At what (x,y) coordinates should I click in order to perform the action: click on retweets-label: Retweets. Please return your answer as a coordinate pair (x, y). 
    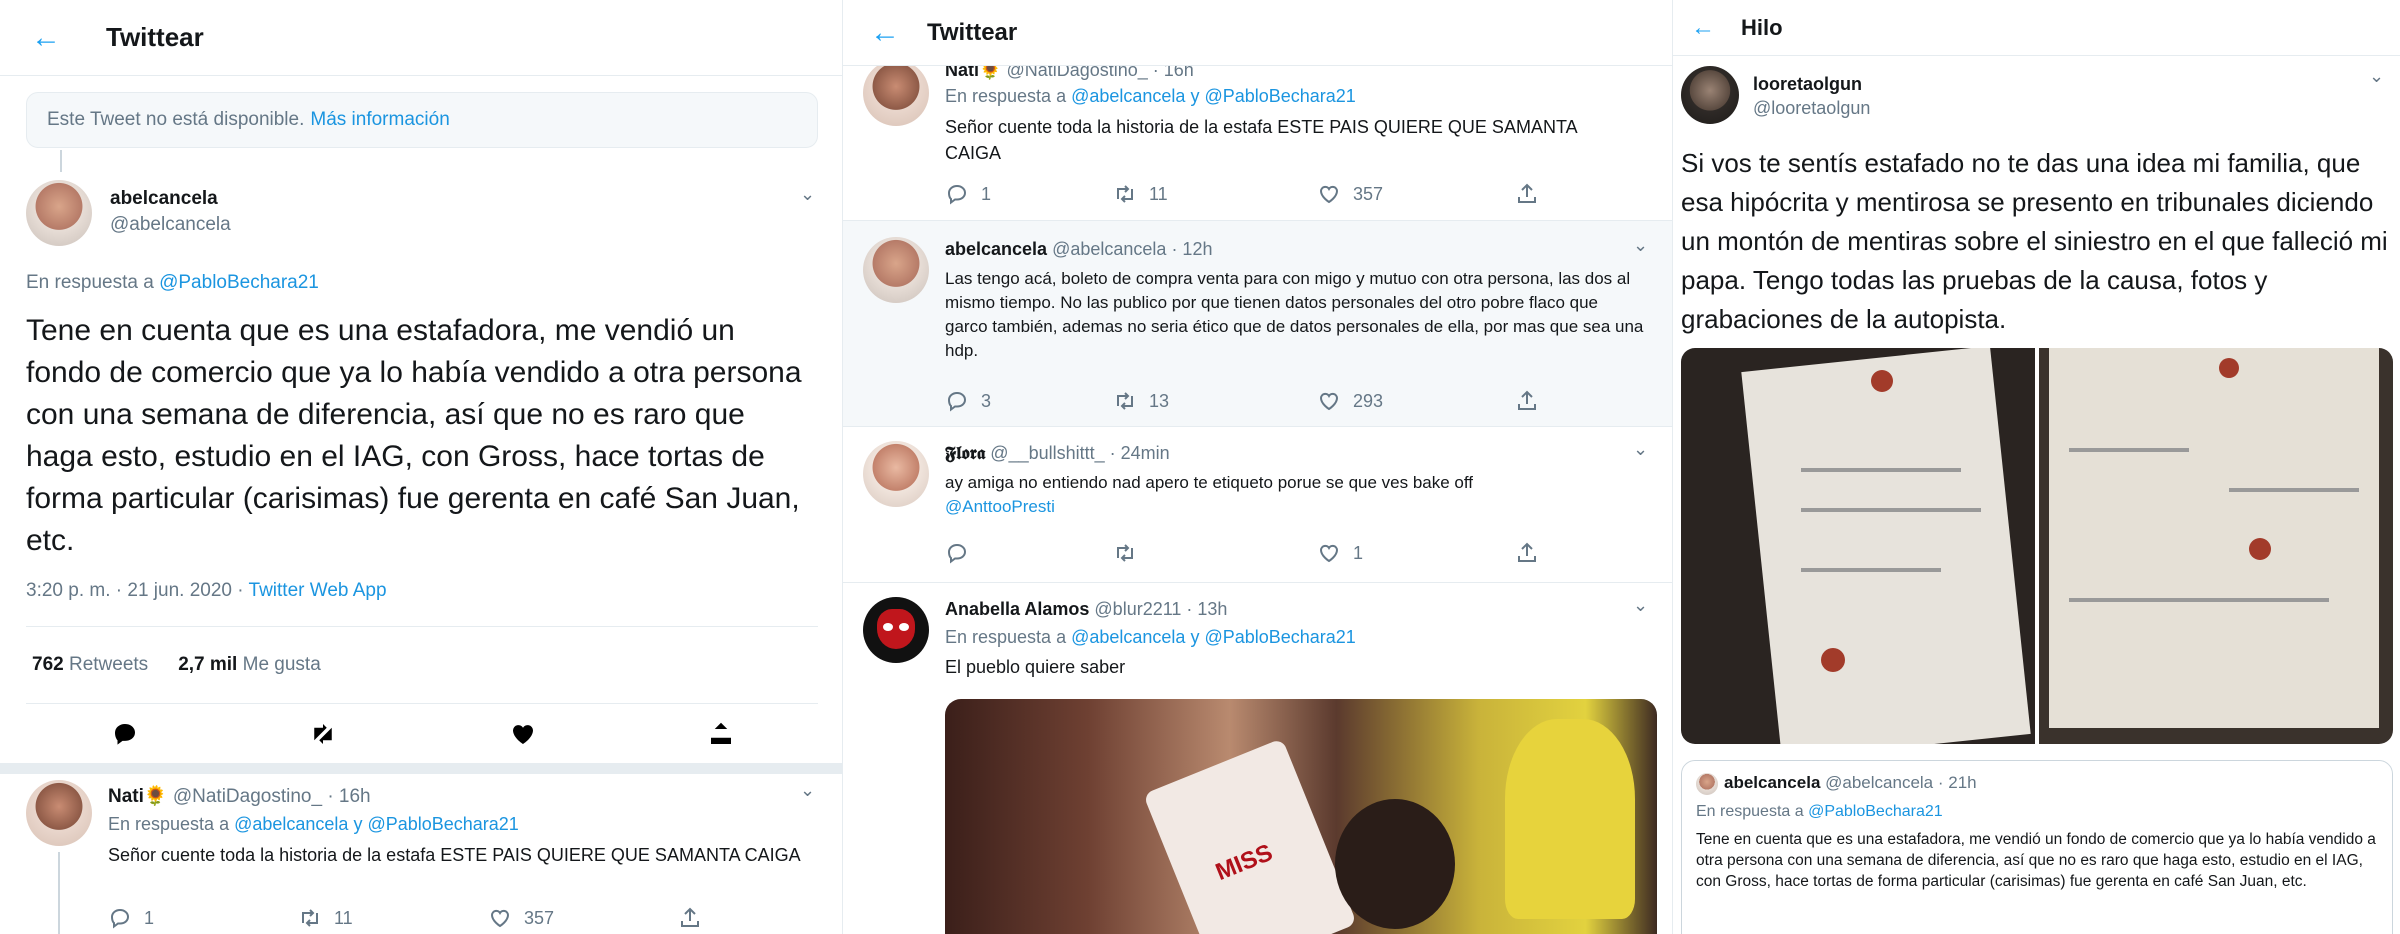
    Looking at the image, I should click on (108, 664).